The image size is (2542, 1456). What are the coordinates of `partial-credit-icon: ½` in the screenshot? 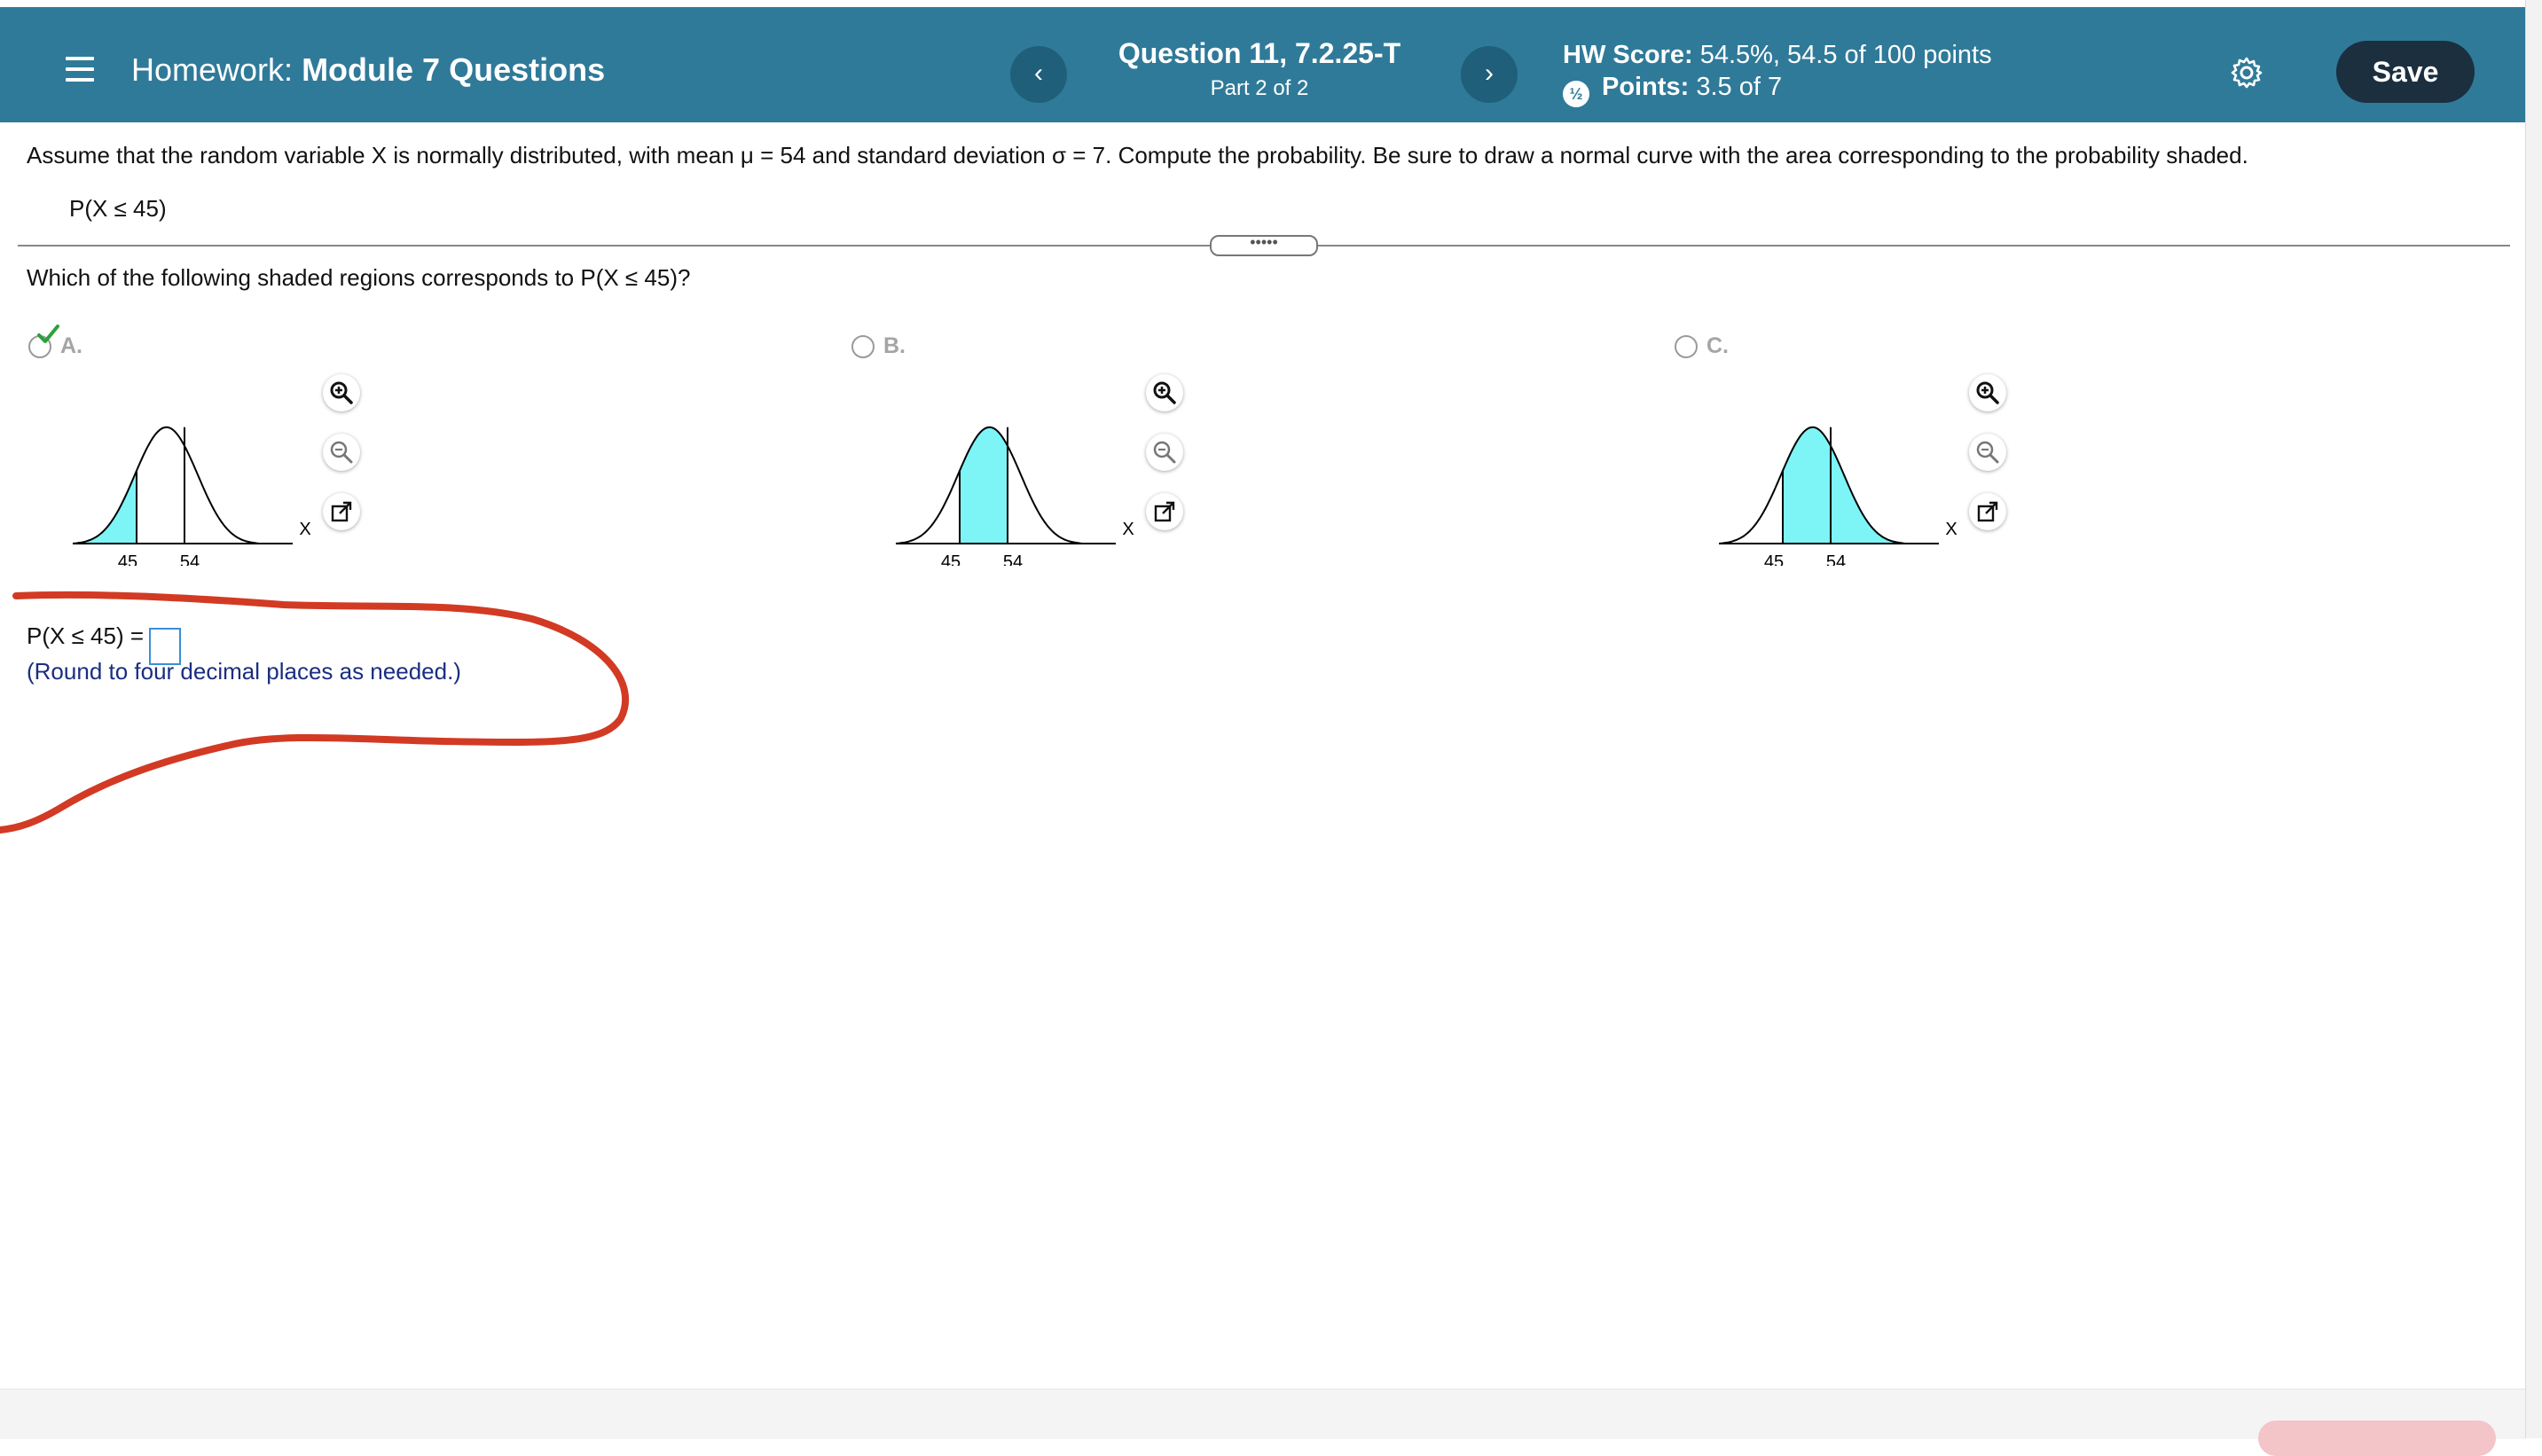 It's located at (1576, 94).